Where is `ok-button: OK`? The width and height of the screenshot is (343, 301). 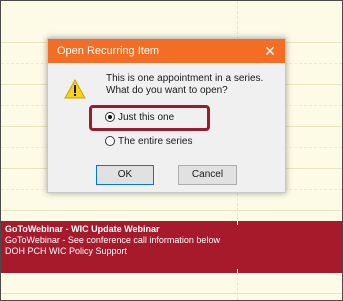
ok-button: OK is located at coordinates (125, 175).